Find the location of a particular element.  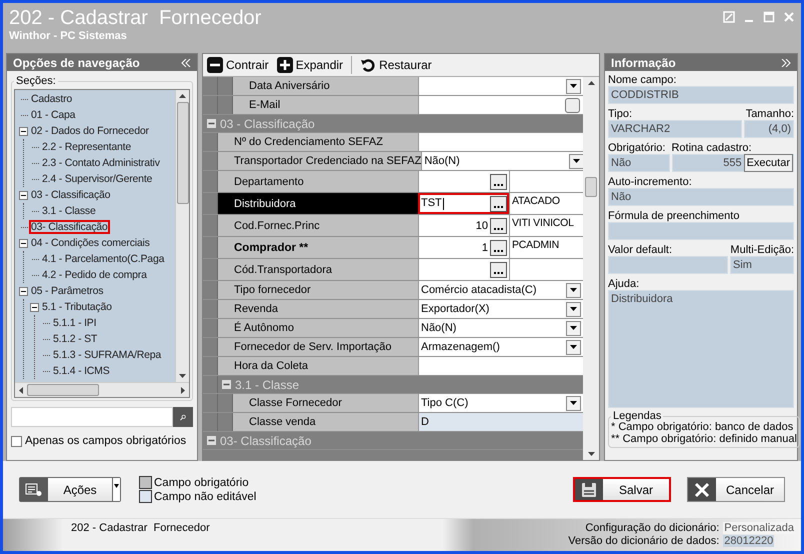

tree-item: 03- Classificação is located at coordinates (69, 227).